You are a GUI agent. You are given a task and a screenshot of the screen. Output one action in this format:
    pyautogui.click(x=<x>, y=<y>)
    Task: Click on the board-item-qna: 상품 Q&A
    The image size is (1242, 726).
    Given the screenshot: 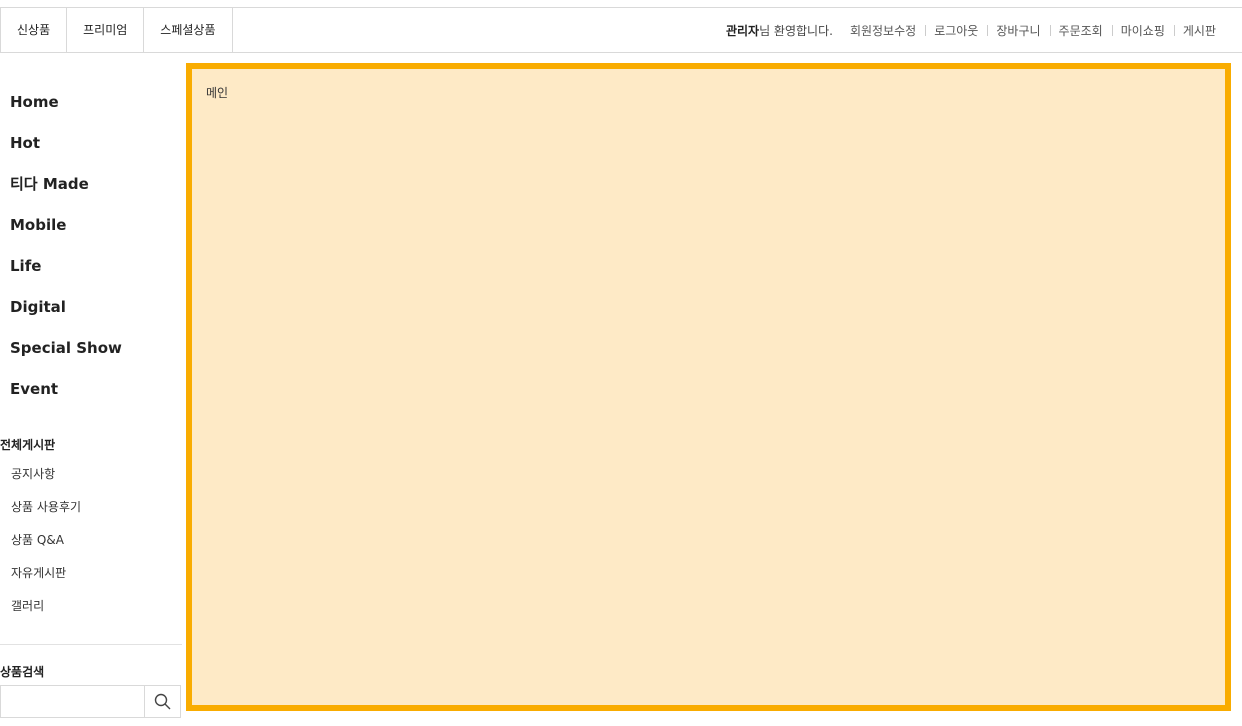 What is the action you would take?
    pyautogui.click(x=46, y=540)
    